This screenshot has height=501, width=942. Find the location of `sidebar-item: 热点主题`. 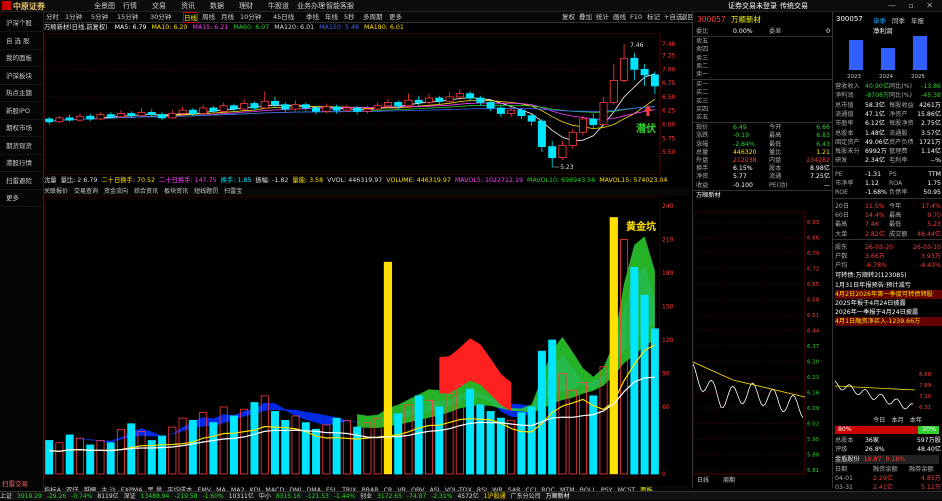

sidebar-item: 热点主题 is located at coordinates (22, 93).